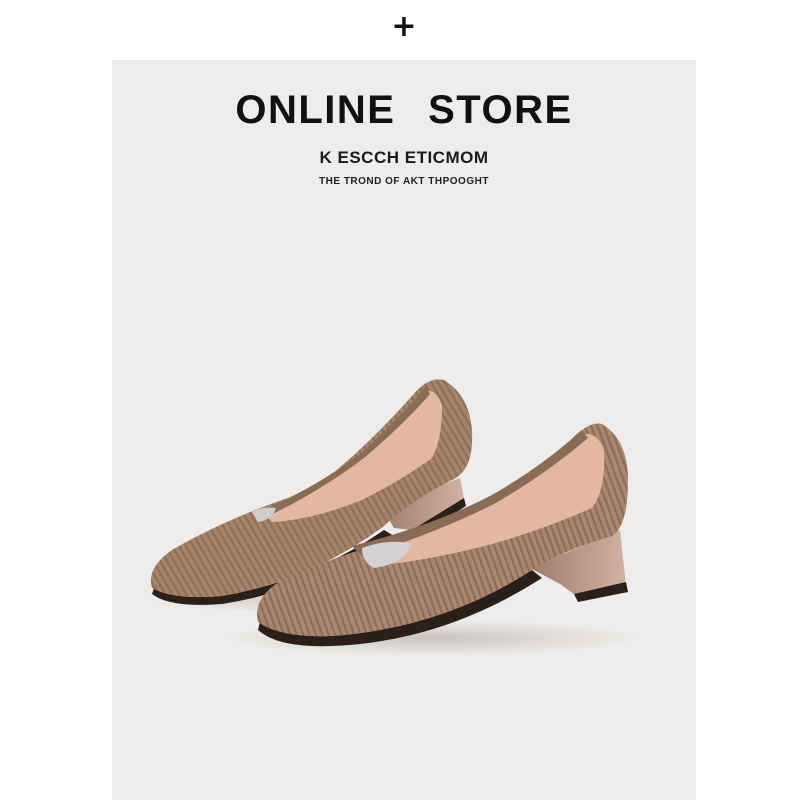 The height and width of the screenshot is (800, 800). I want to click on store-tagline: THE TROND OF AKT THPOOGHT, so click(404, 181).